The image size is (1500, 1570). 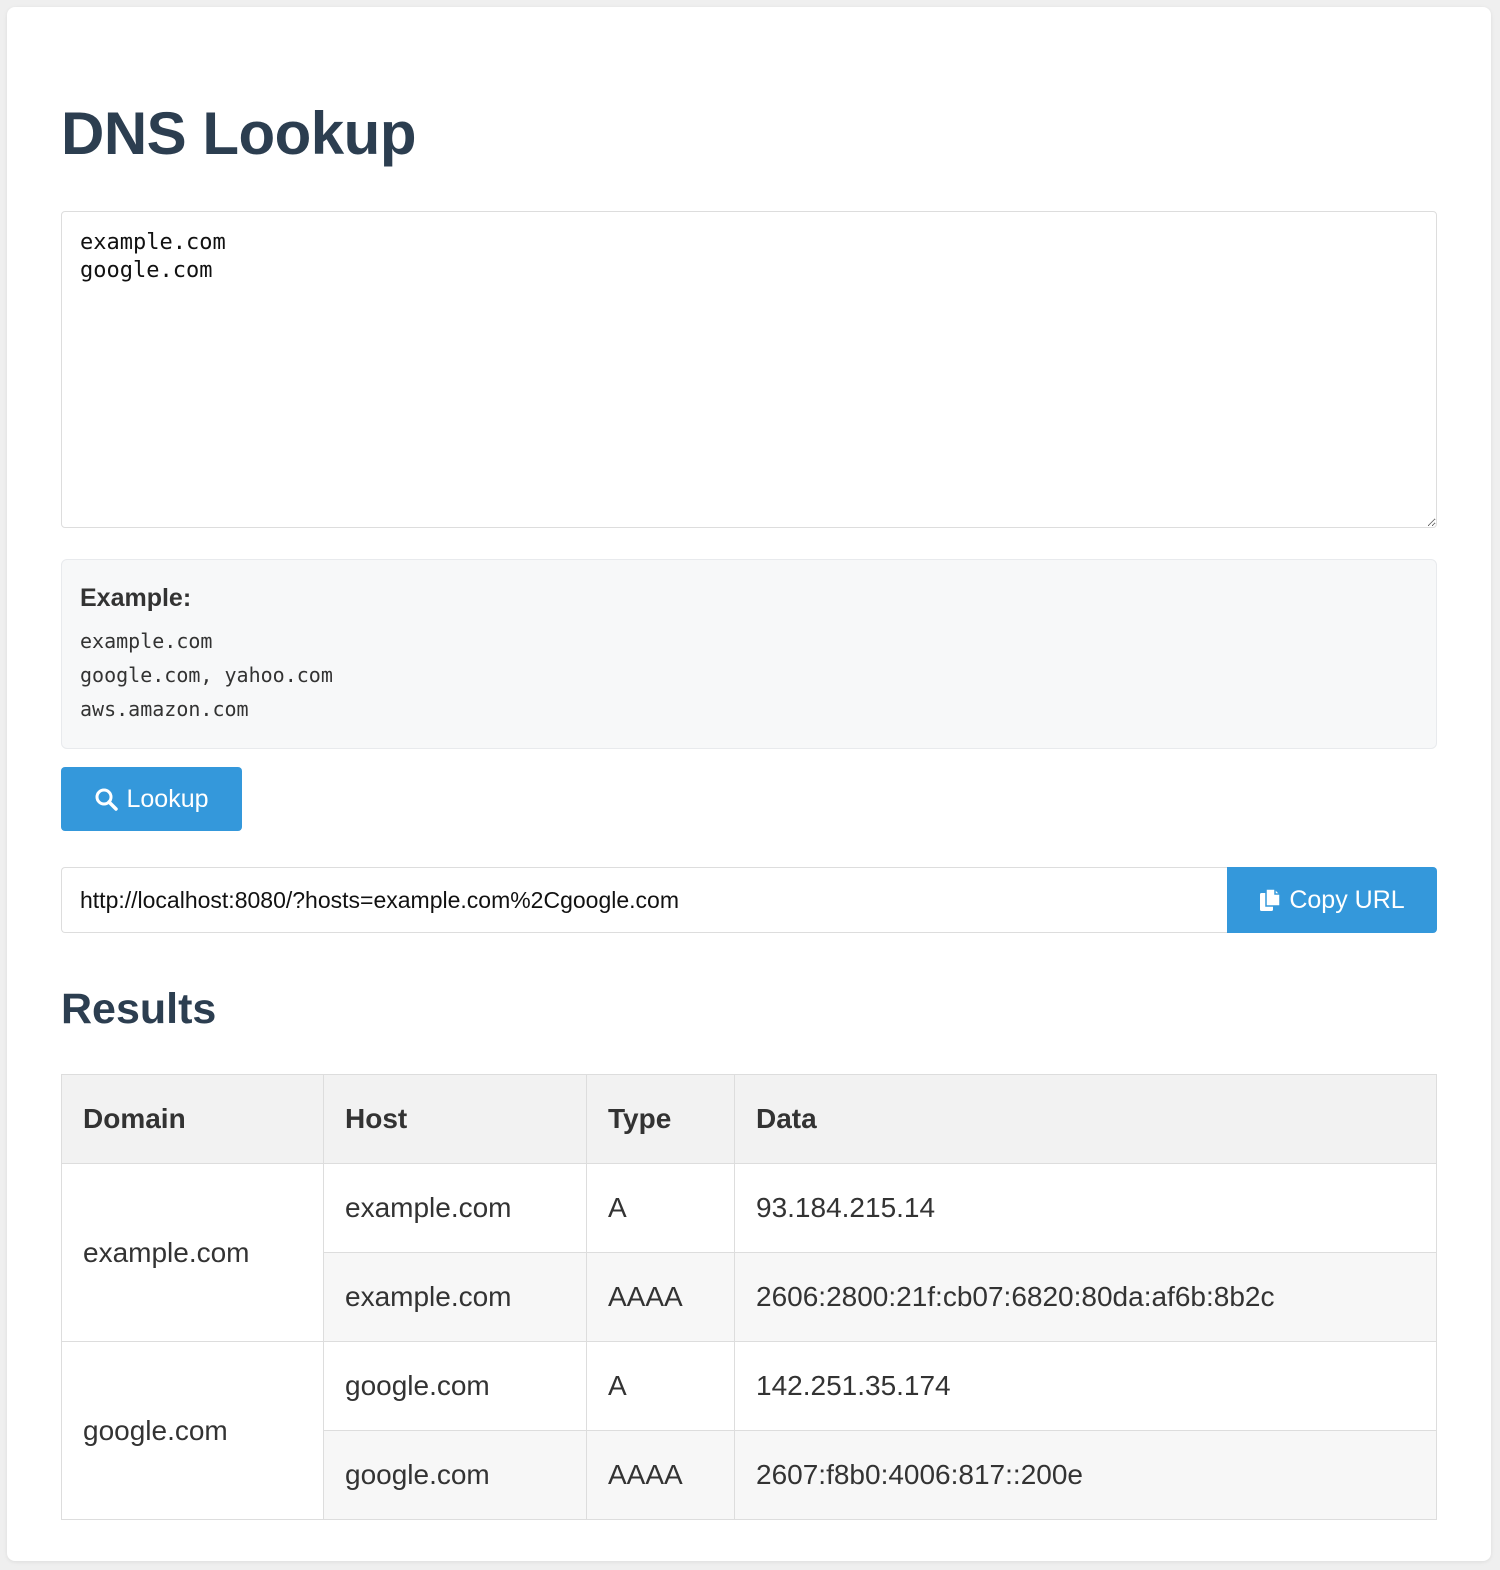 What do you see at coordinates (1347, 899) in the screenshot?
I see `copy-url-button-label: Copy URL` at bounding box center [1347, 899].